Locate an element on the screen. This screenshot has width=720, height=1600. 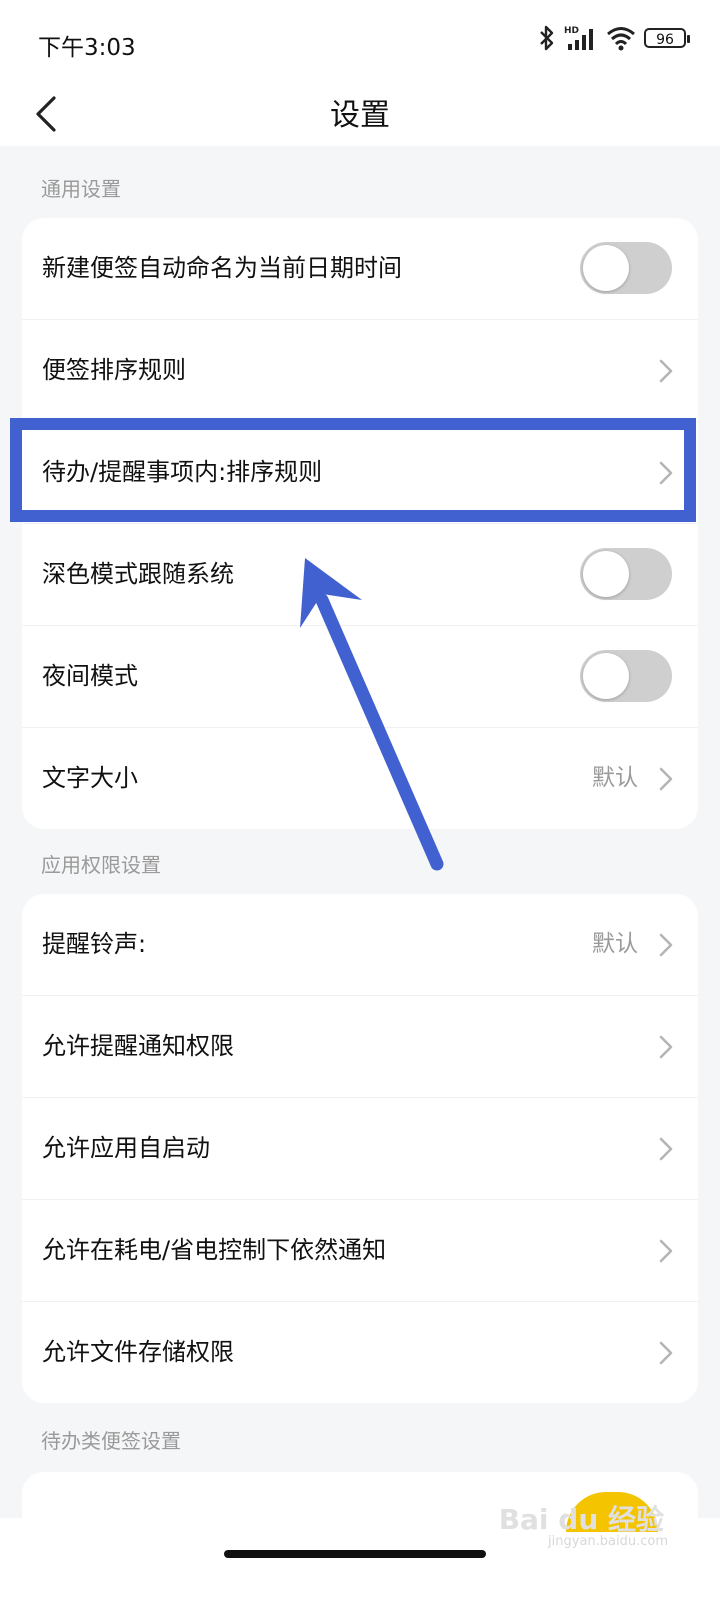
bluetooth-icon is located at coordinates (547, 38).